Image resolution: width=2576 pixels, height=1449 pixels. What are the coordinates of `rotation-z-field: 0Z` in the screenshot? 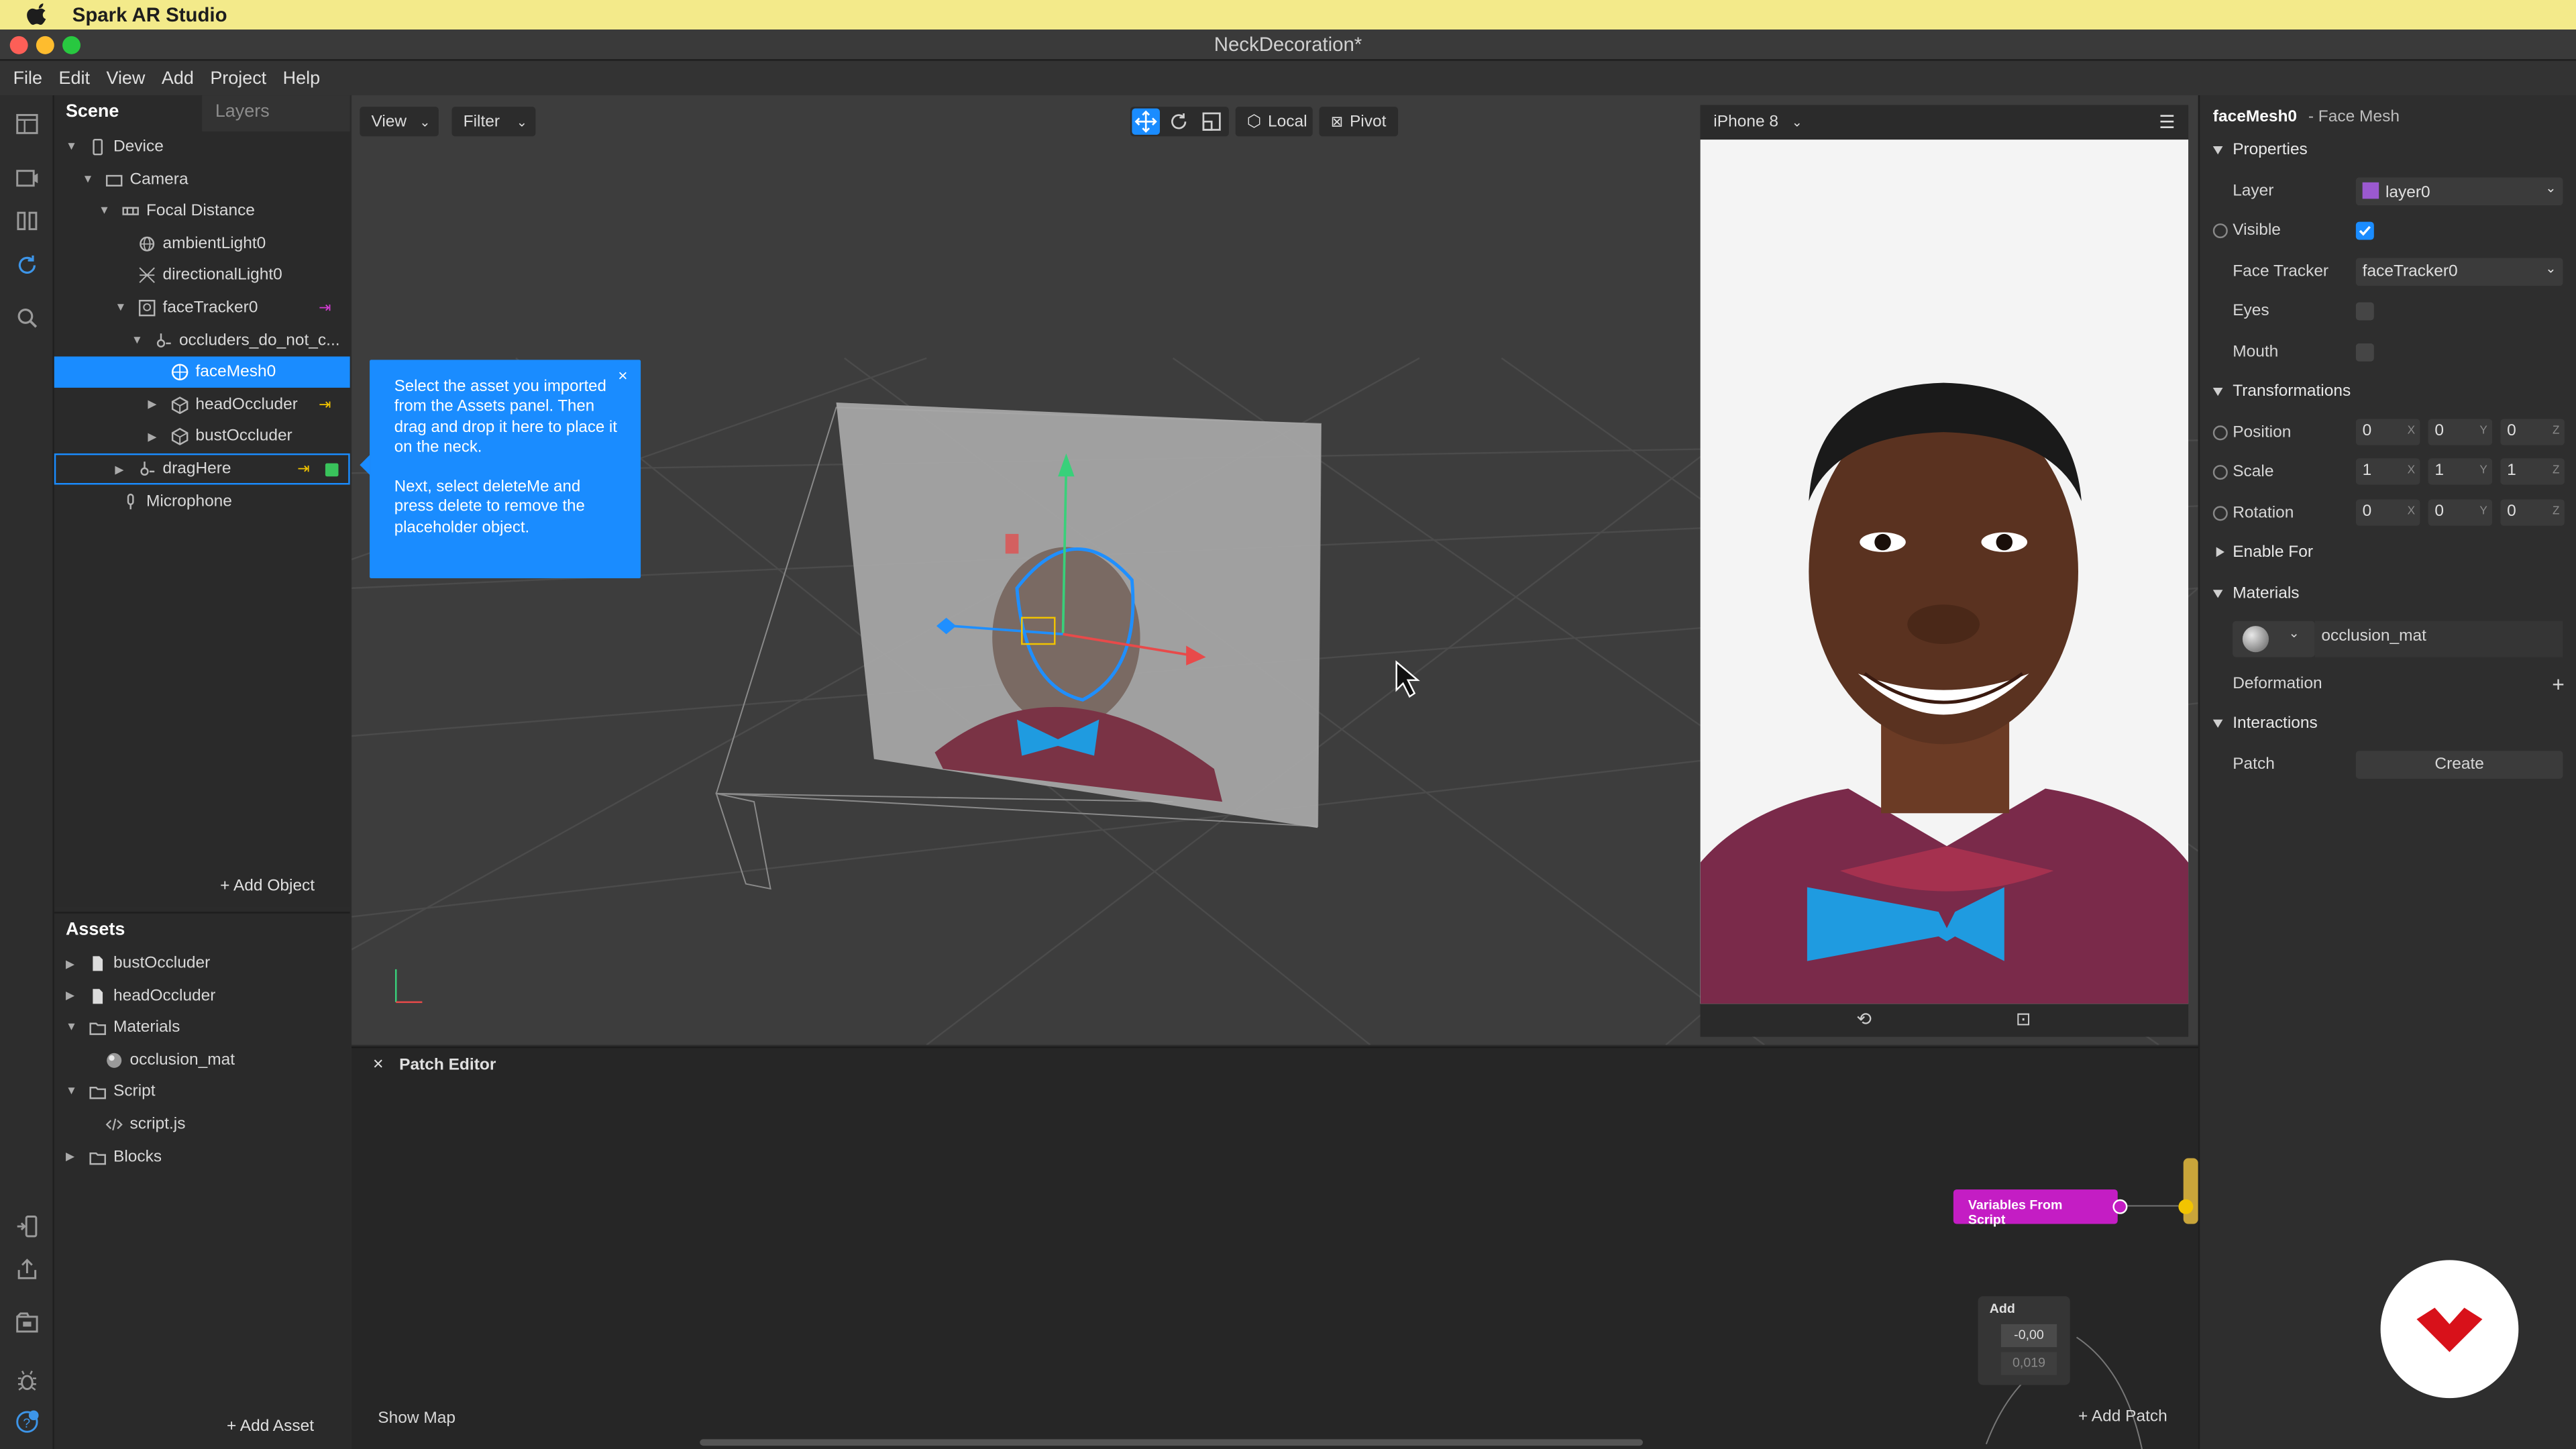 It's located at (2532, 512).